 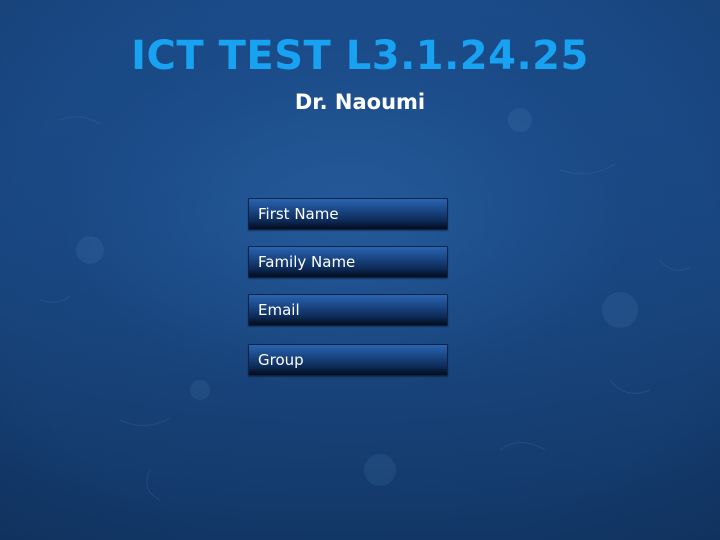 I want to click on first-name-field, so click(x=348, y=214).